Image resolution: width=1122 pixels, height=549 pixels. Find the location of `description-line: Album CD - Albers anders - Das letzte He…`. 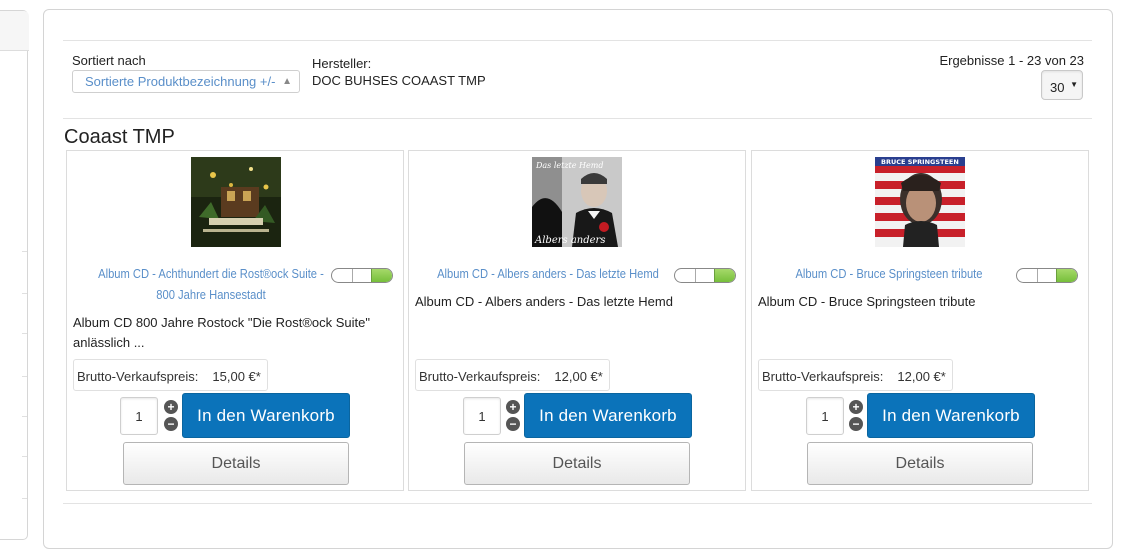

description-line: Album CD - Albers anders - Das letzte He… is located at coordinates (544, 301).